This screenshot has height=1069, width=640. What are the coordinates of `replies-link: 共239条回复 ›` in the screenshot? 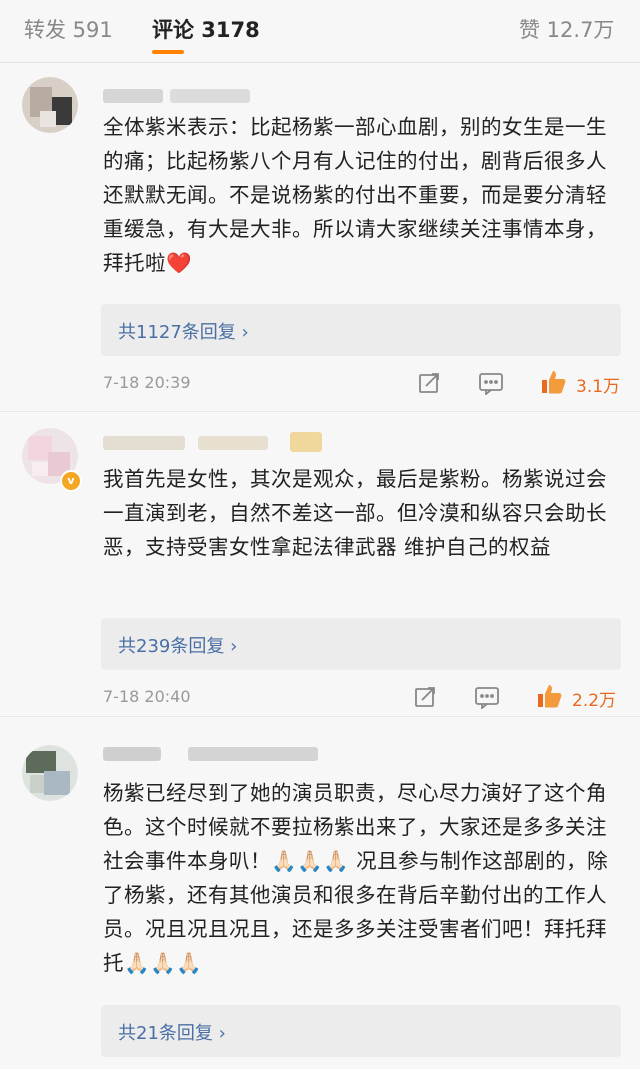 It's located at (361, 644).